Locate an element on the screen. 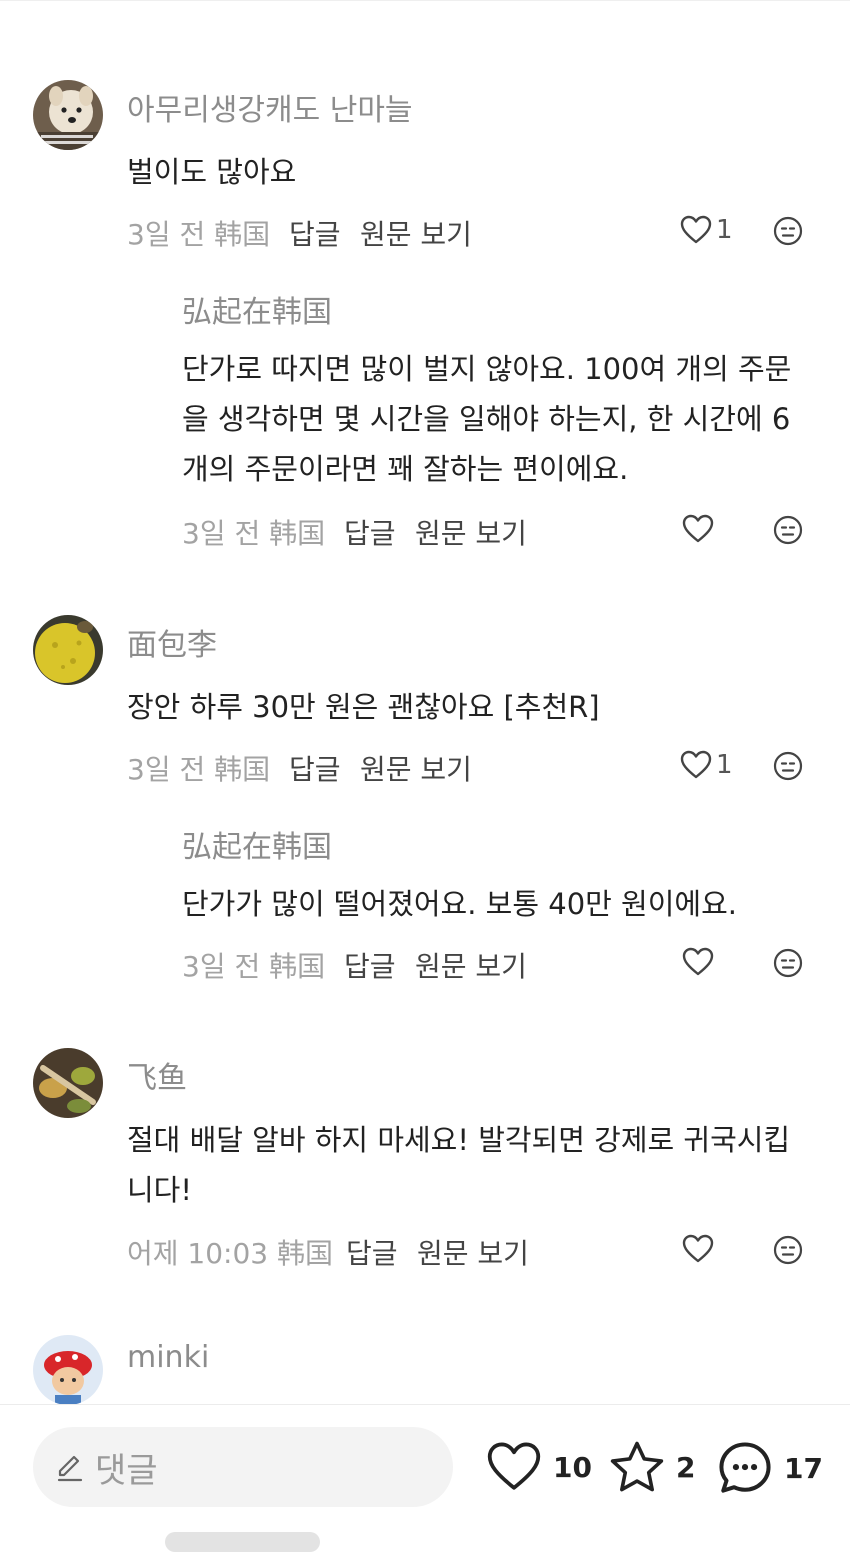 This screenshot has width=850, height=1552. food-avatar-icon is located at coordinates (68, 1083).